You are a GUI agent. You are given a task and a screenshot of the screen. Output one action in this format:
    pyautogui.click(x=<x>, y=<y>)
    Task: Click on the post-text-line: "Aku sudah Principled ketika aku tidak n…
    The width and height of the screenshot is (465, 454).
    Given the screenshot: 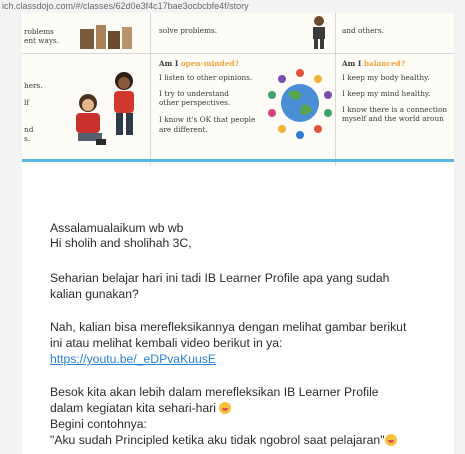 What is the action you would take?
    pyautogui.click(x=223, y=440)
    